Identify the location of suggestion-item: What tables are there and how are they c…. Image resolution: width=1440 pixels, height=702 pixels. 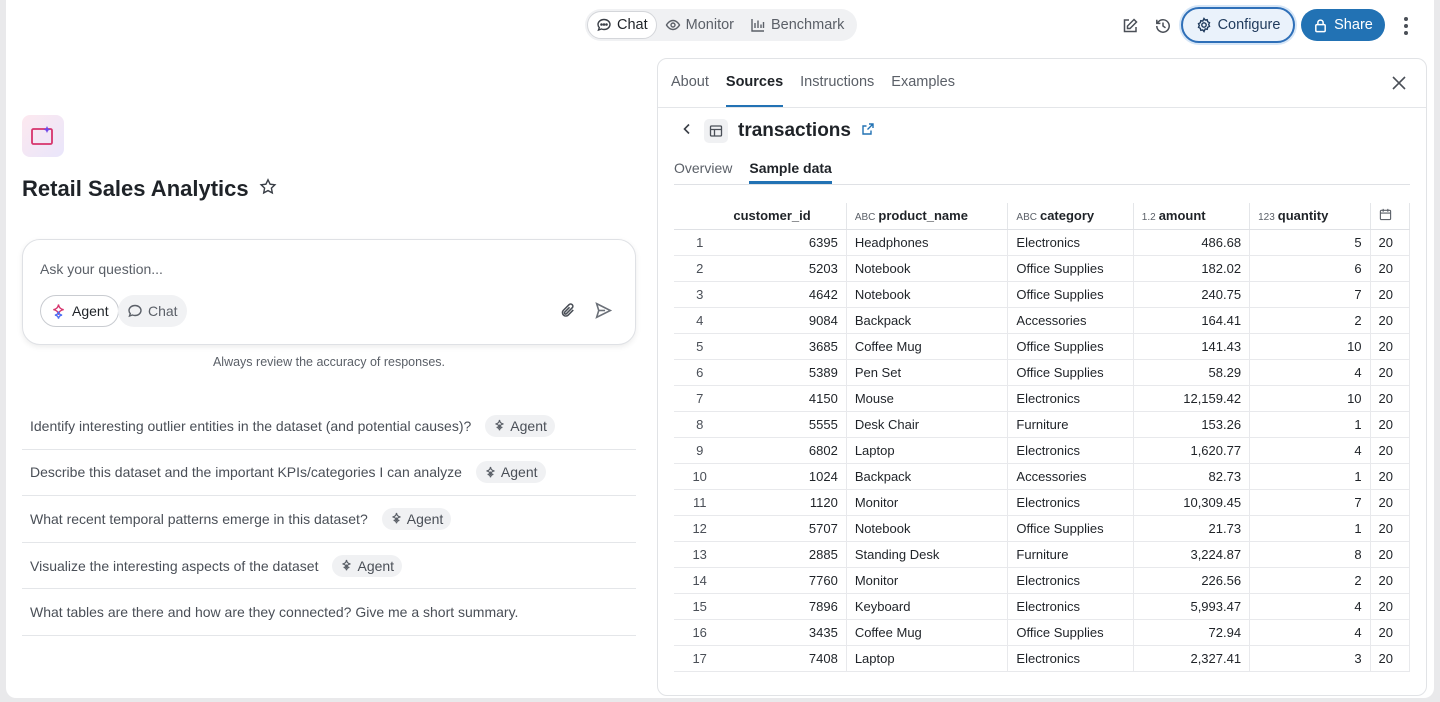
(329, 612).